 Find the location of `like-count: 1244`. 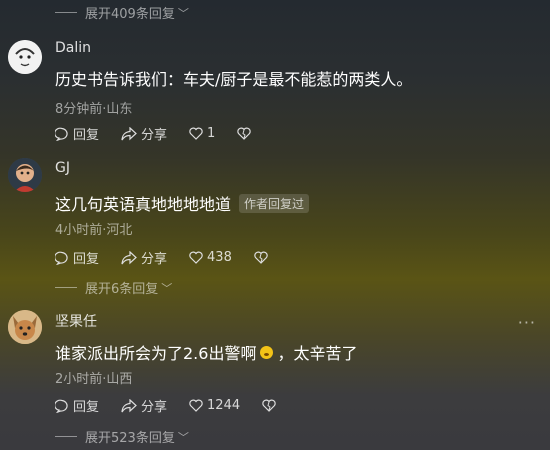

like-count: 1244 is located at coordinates (224, 405).